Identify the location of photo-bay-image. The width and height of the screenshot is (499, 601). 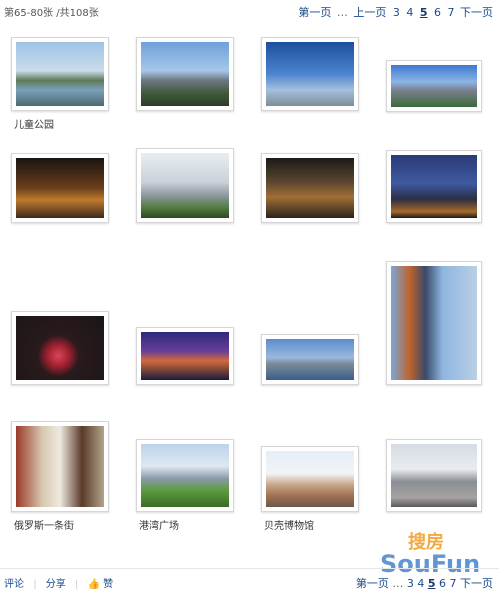
(310, 74).